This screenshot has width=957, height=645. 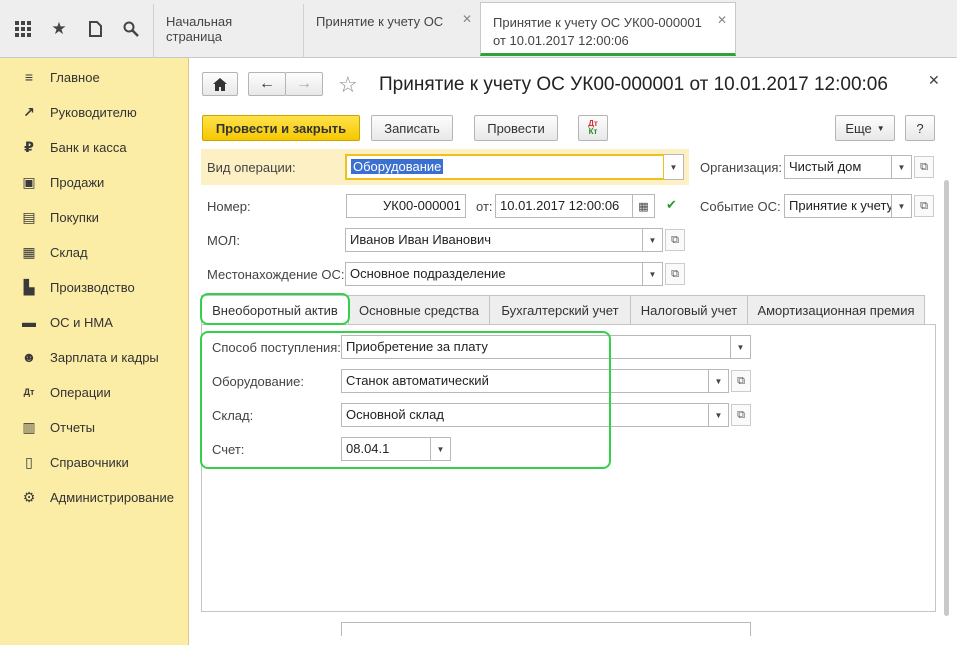 I want to click on sidebar-item-11: ▯ Справочники, so click(x=94, y=462).